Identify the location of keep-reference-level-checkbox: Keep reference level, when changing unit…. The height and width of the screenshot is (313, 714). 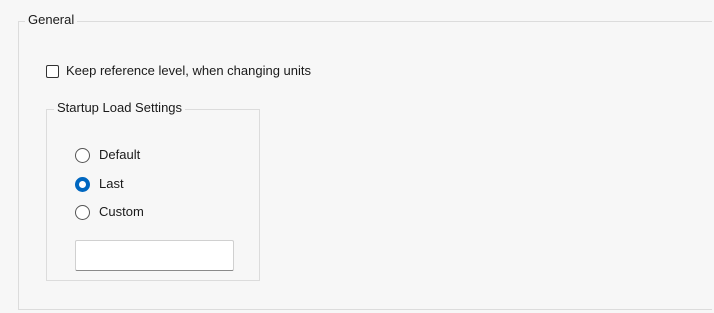
(178, 71).